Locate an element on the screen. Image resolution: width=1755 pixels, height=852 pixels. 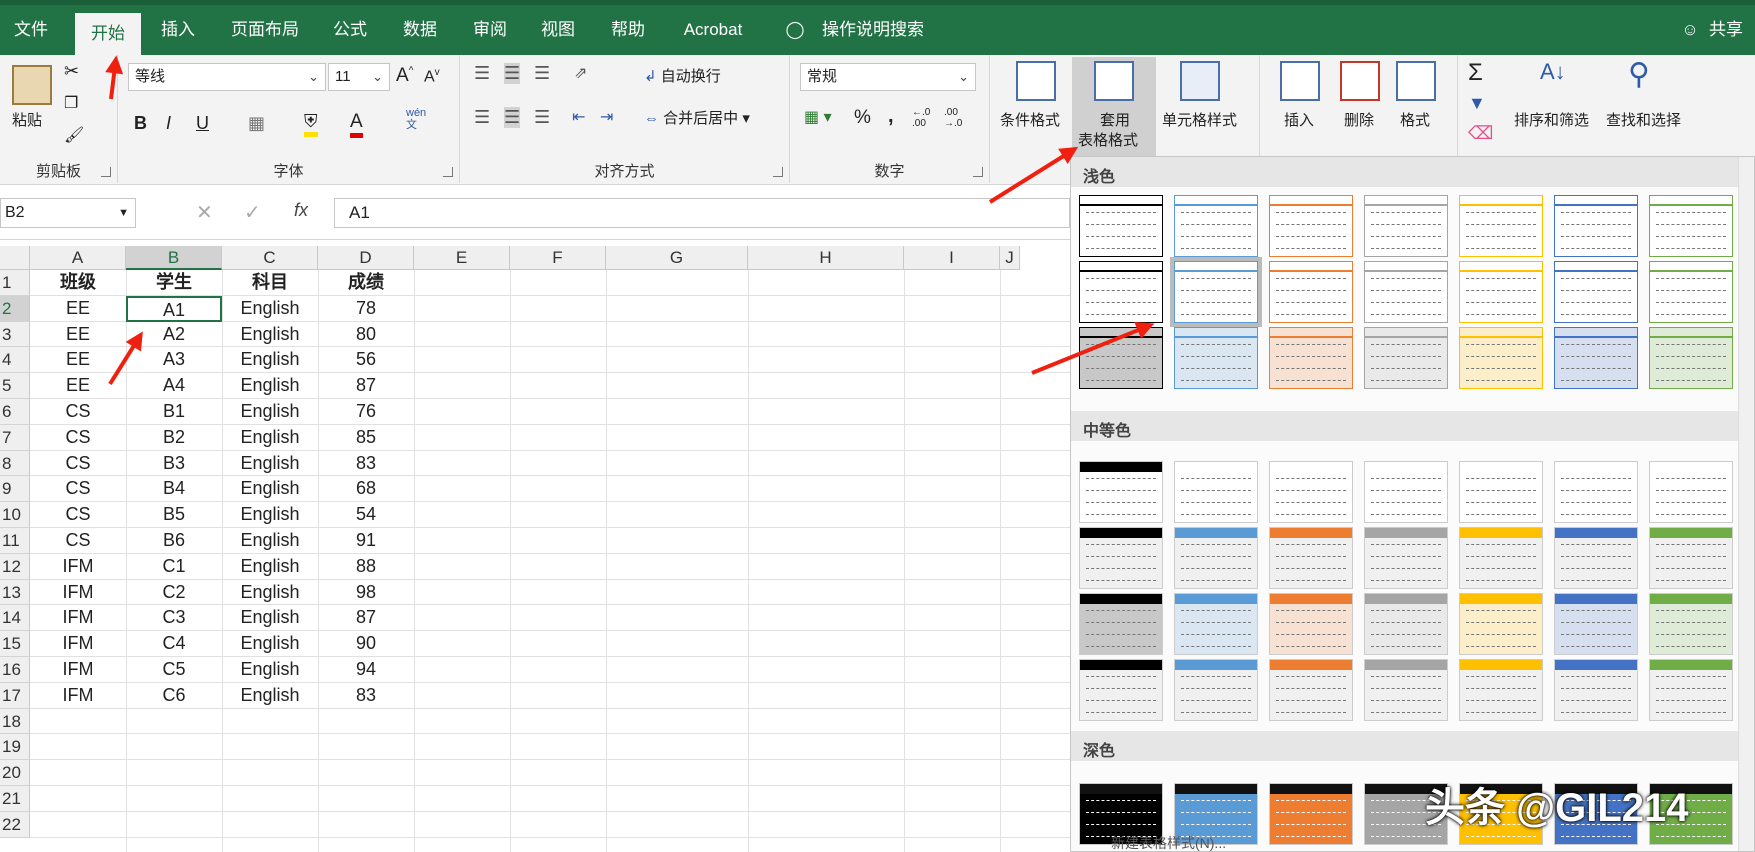
font-size-combo: 11 ⌄ is located at coordinates (359, 77).